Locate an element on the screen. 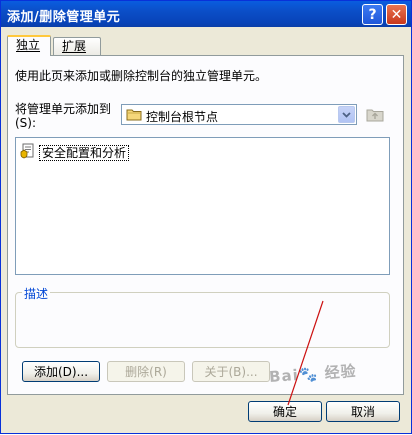 The height and width of the screenshot is (435, 412). cancel-button-label: 取消 is located at coordinates (362, 412).